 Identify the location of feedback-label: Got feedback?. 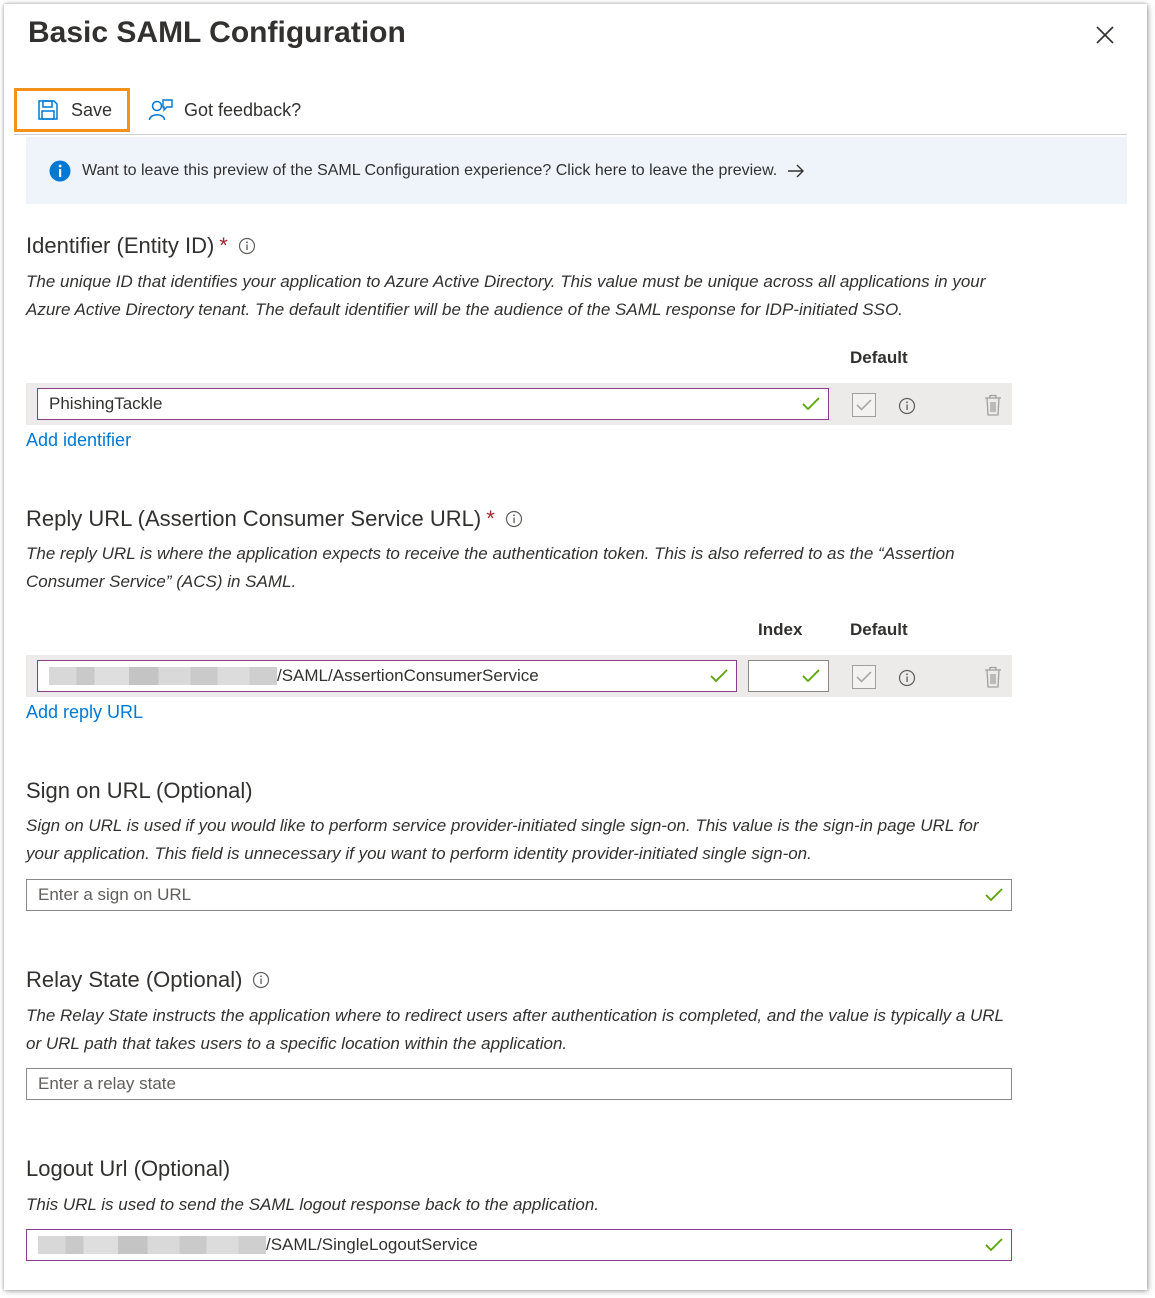
(243, 109).